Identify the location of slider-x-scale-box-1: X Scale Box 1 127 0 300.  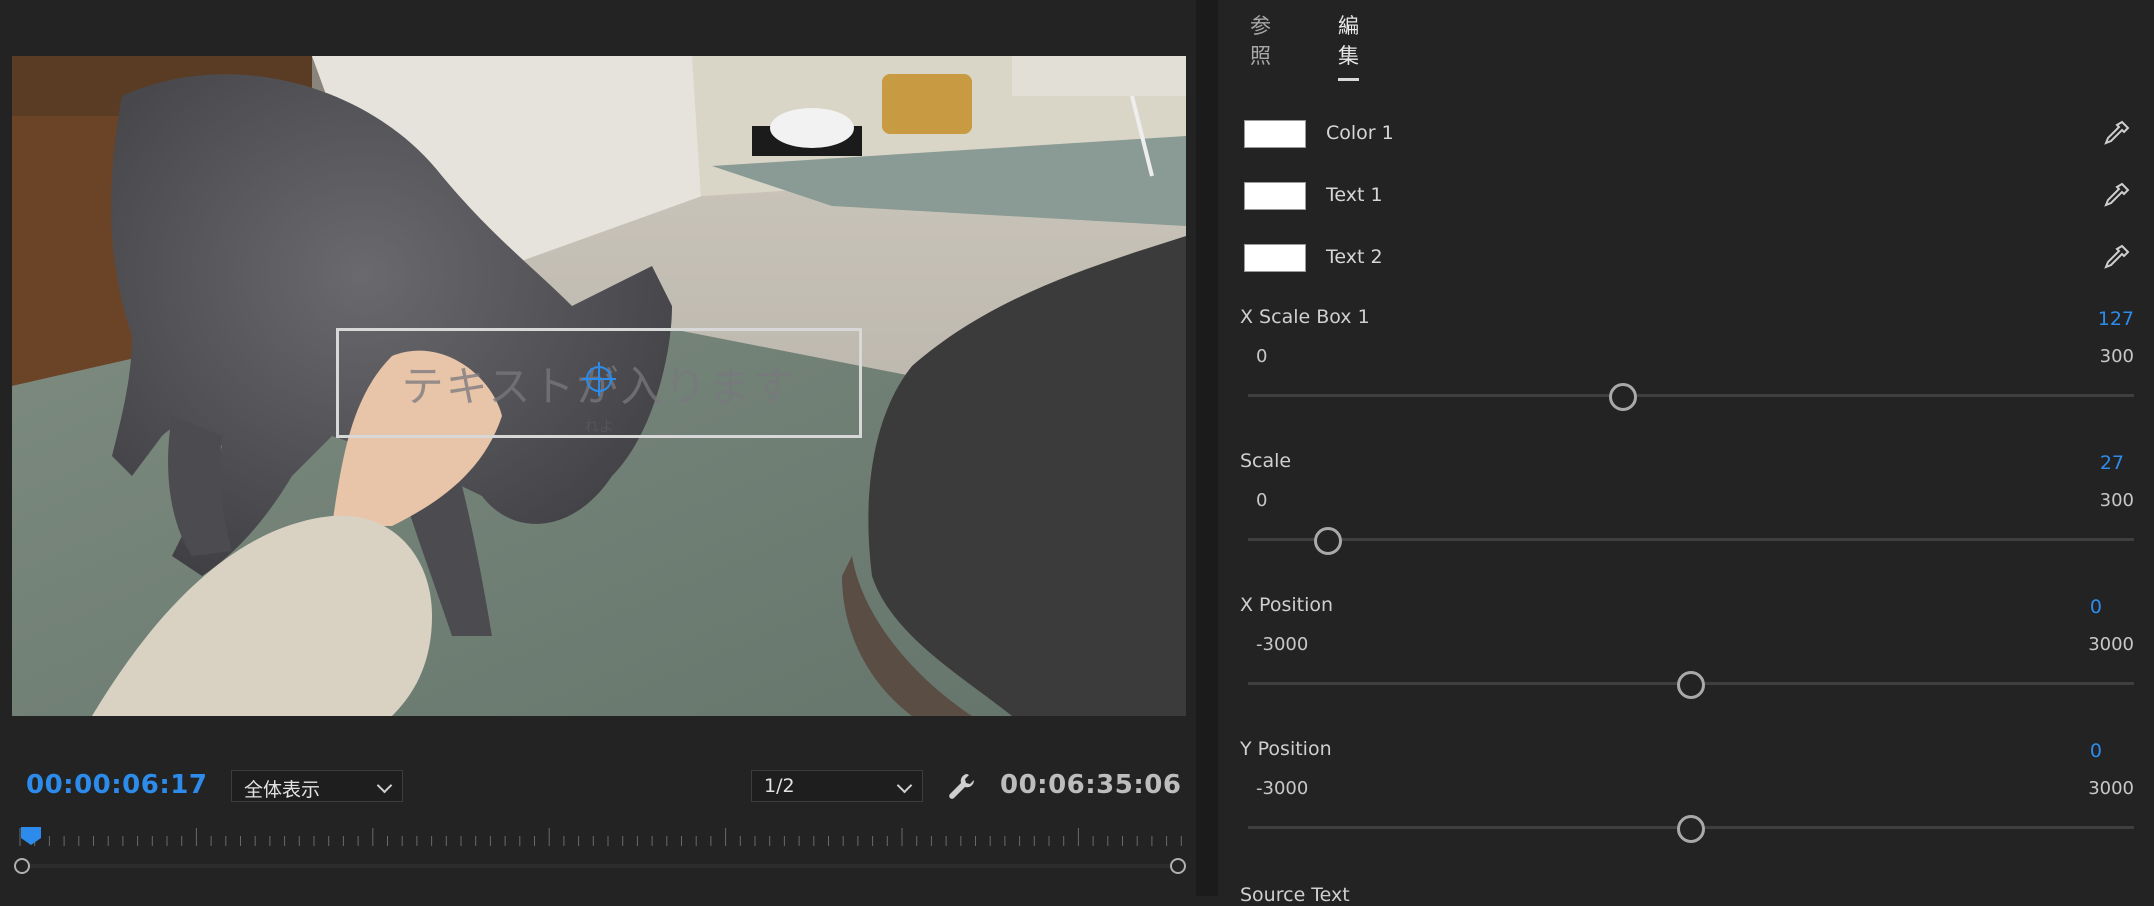
(1687, 371).